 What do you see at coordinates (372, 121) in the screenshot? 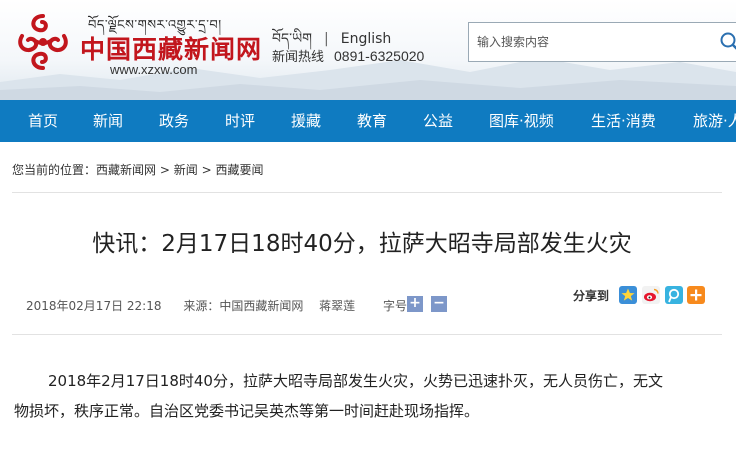
I see `nav-education: 教育` at bounding box center [372, 121].